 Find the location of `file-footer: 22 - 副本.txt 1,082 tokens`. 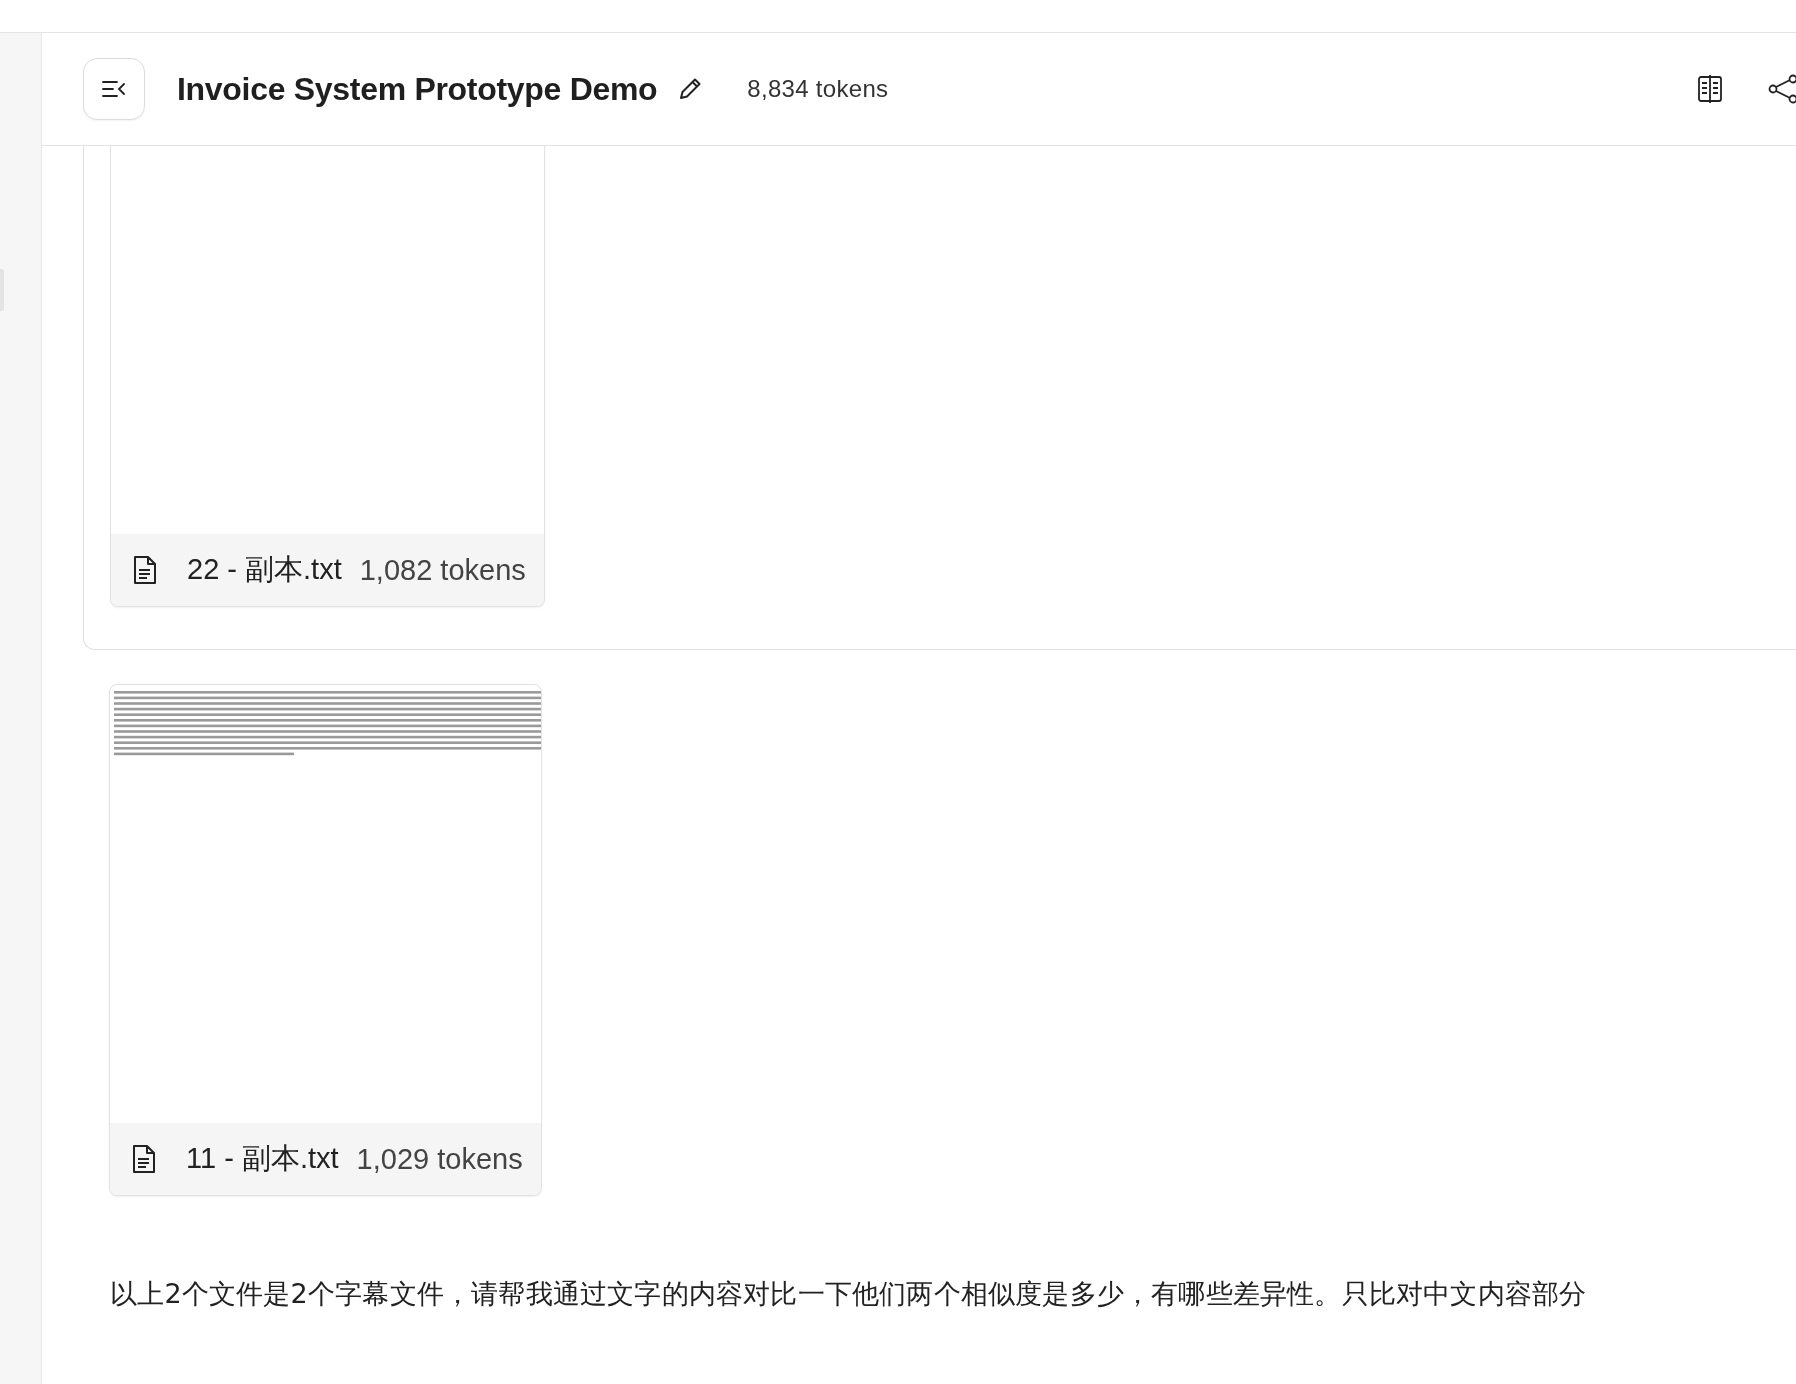

file-footer: 22 - 副本.txt 1,082 tokens is located at coordinates (327, 570).